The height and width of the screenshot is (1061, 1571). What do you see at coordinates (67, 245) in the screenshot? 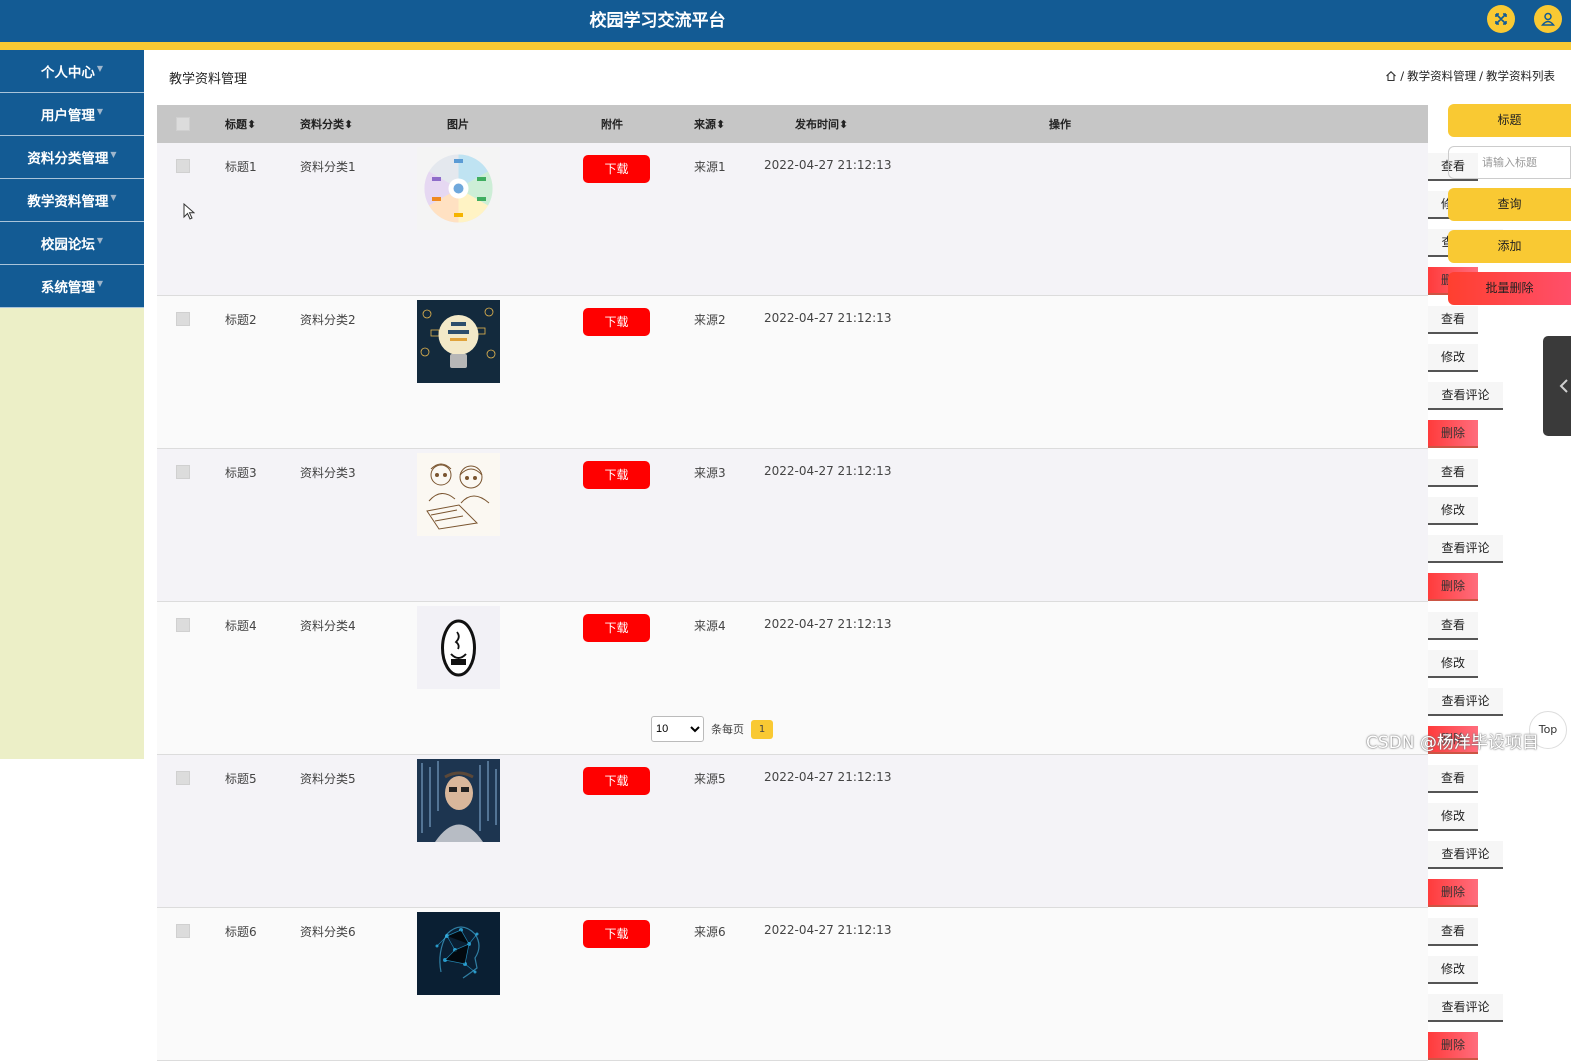
I see `sidebar-item-label: 校园论坛` at bounding box center [67, 245].